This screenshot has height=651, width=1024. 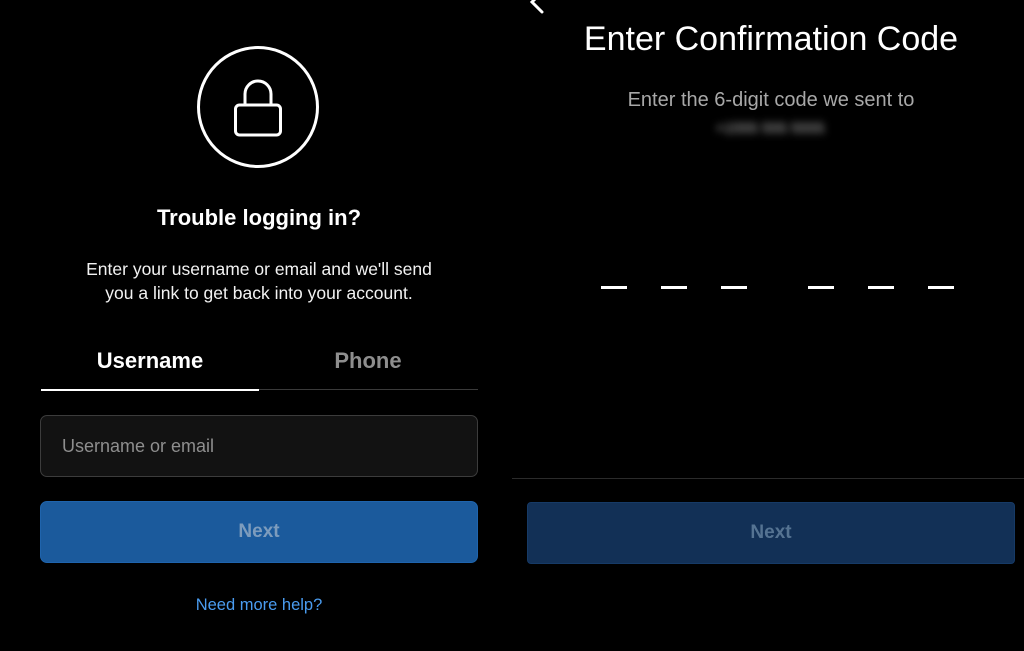 What do you see at coordinates (150, 390) in the screenshot?
I see `tab-active-indicator` at bounding box center [150, 390].